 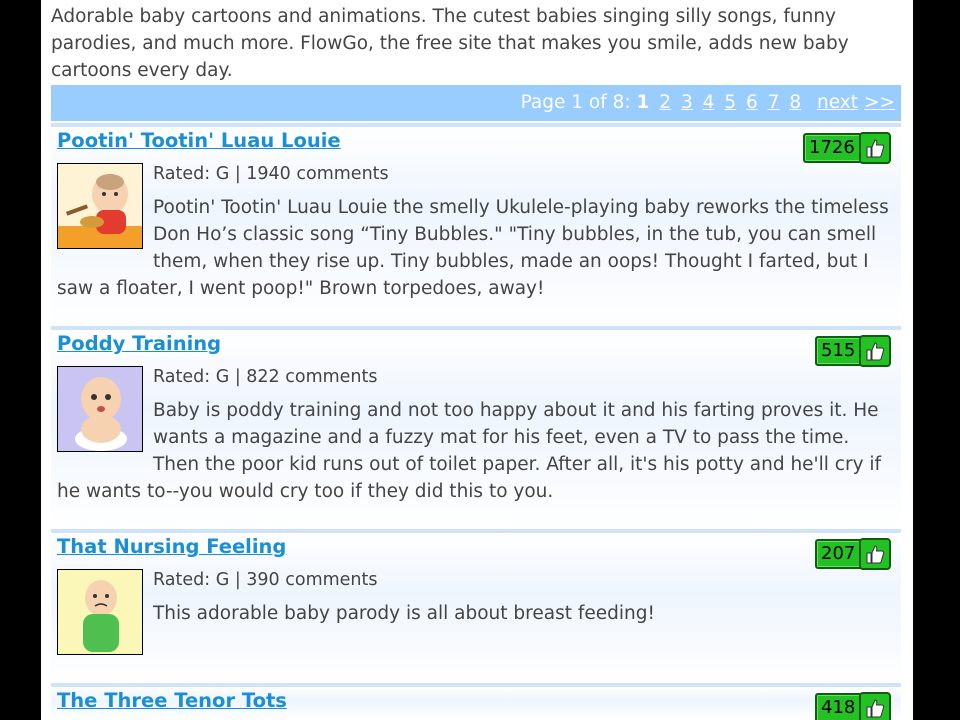 I want to click on page-link-6: 6, so click(x=752, y=102).